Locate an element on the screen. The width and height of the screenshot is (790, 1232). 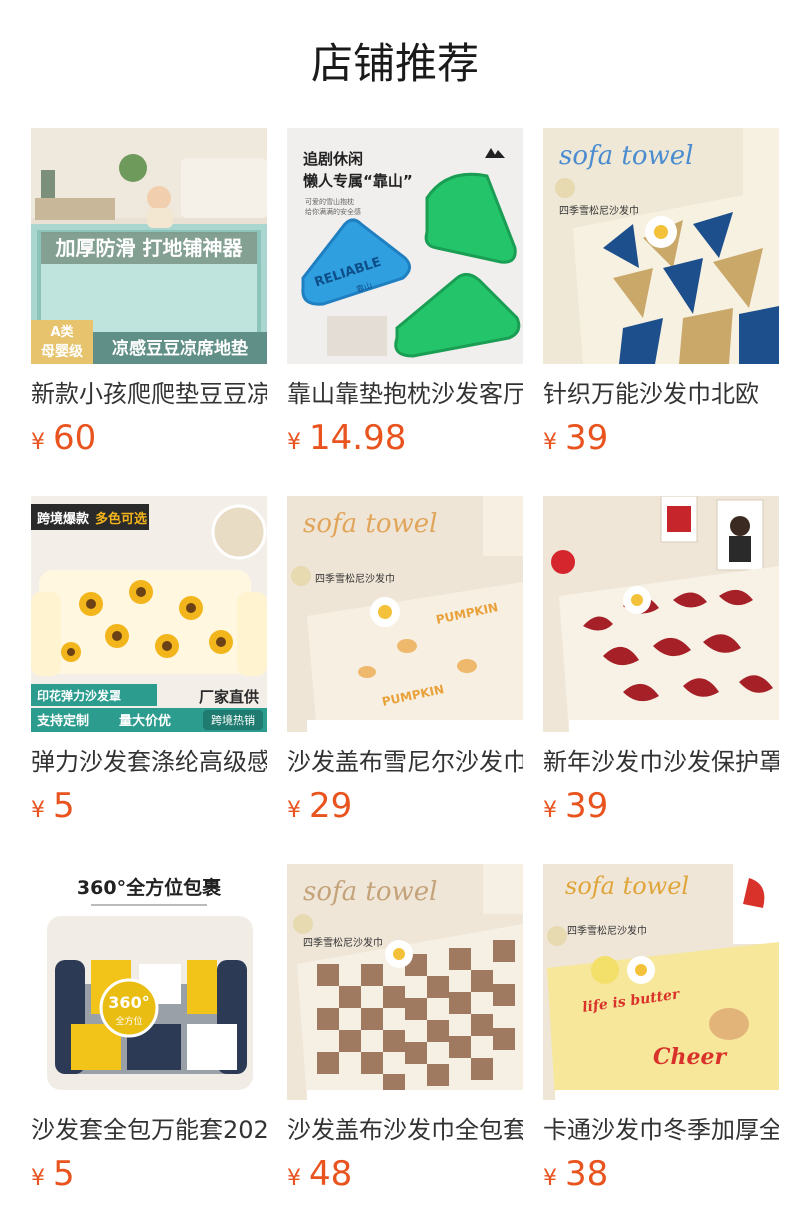
product-image: 加厚防滑 打地铺神器 A类 母婴级 凉感豆豆凉席地垫 is located at coordinates (149, 246).